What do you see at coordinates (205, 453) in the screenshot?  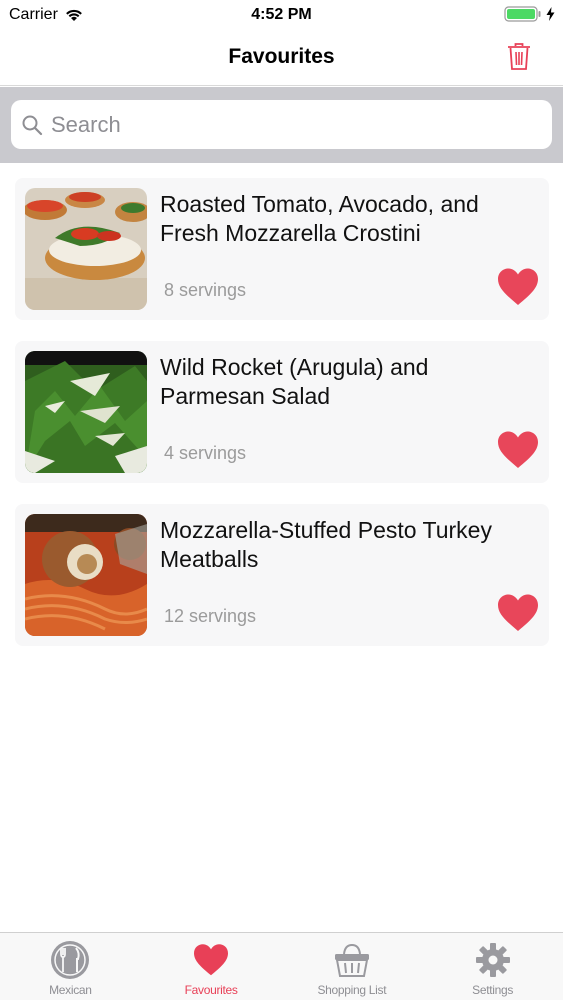 I see `recipe-servings: 4 servings` at bounding box center [205, 453].